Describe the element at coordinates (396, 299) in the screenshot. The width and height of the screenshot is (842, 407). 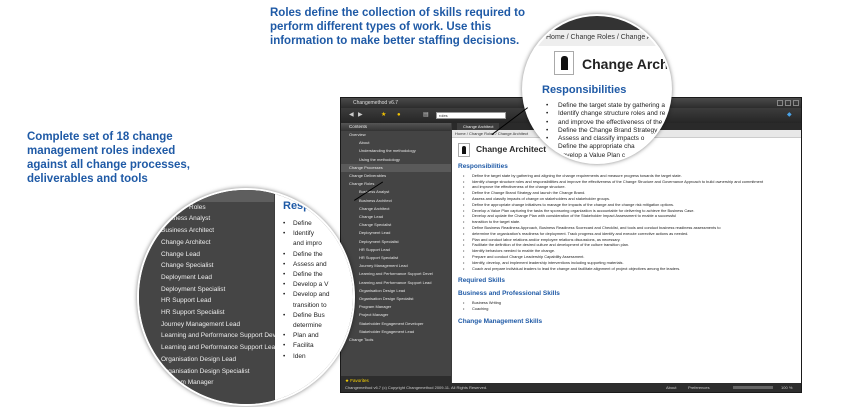
I see `sidebar-item: Organisation Design Specialist` at that location.